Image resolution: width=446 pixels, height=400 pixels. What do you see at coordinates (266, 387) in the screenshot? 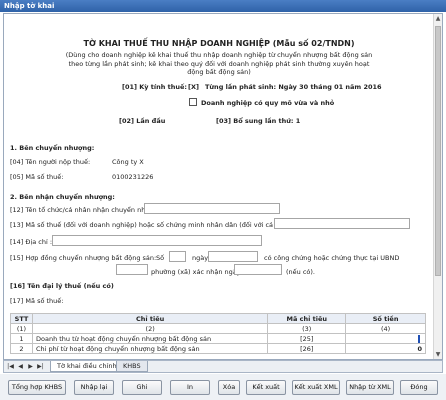
I see `ket-xuat-button: Kết xuất` at bounding box center [266, 387].